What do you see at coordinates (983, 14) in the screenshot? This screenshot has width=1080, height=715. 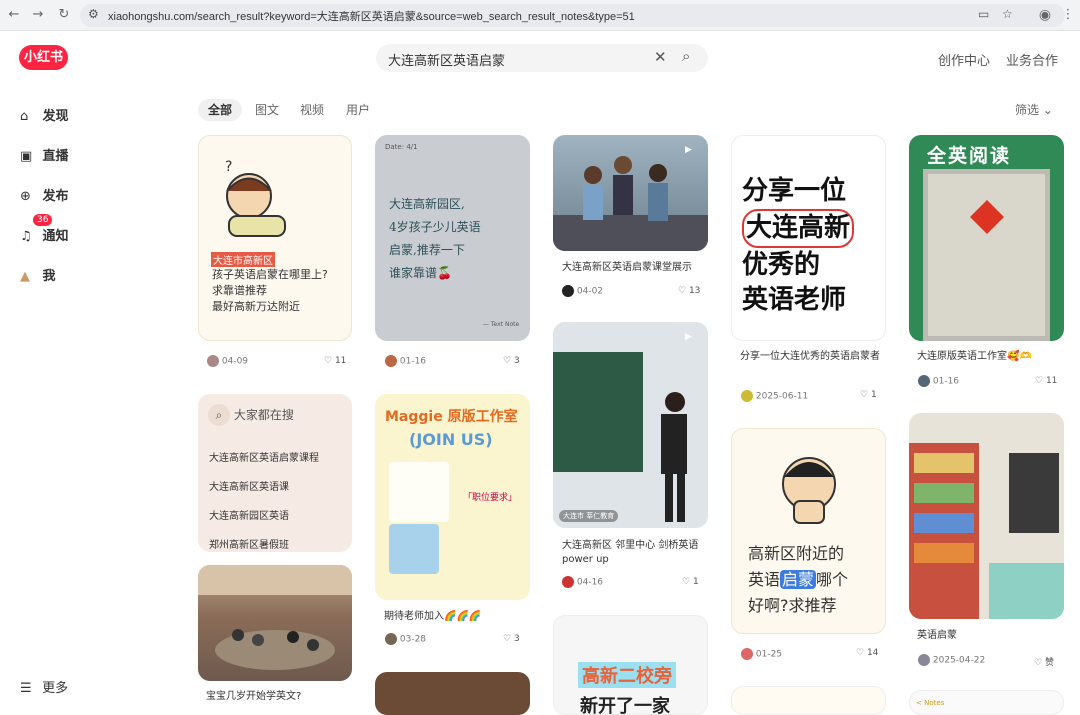 I see `cast-icon: ▭` at bounding box center [983, 14].